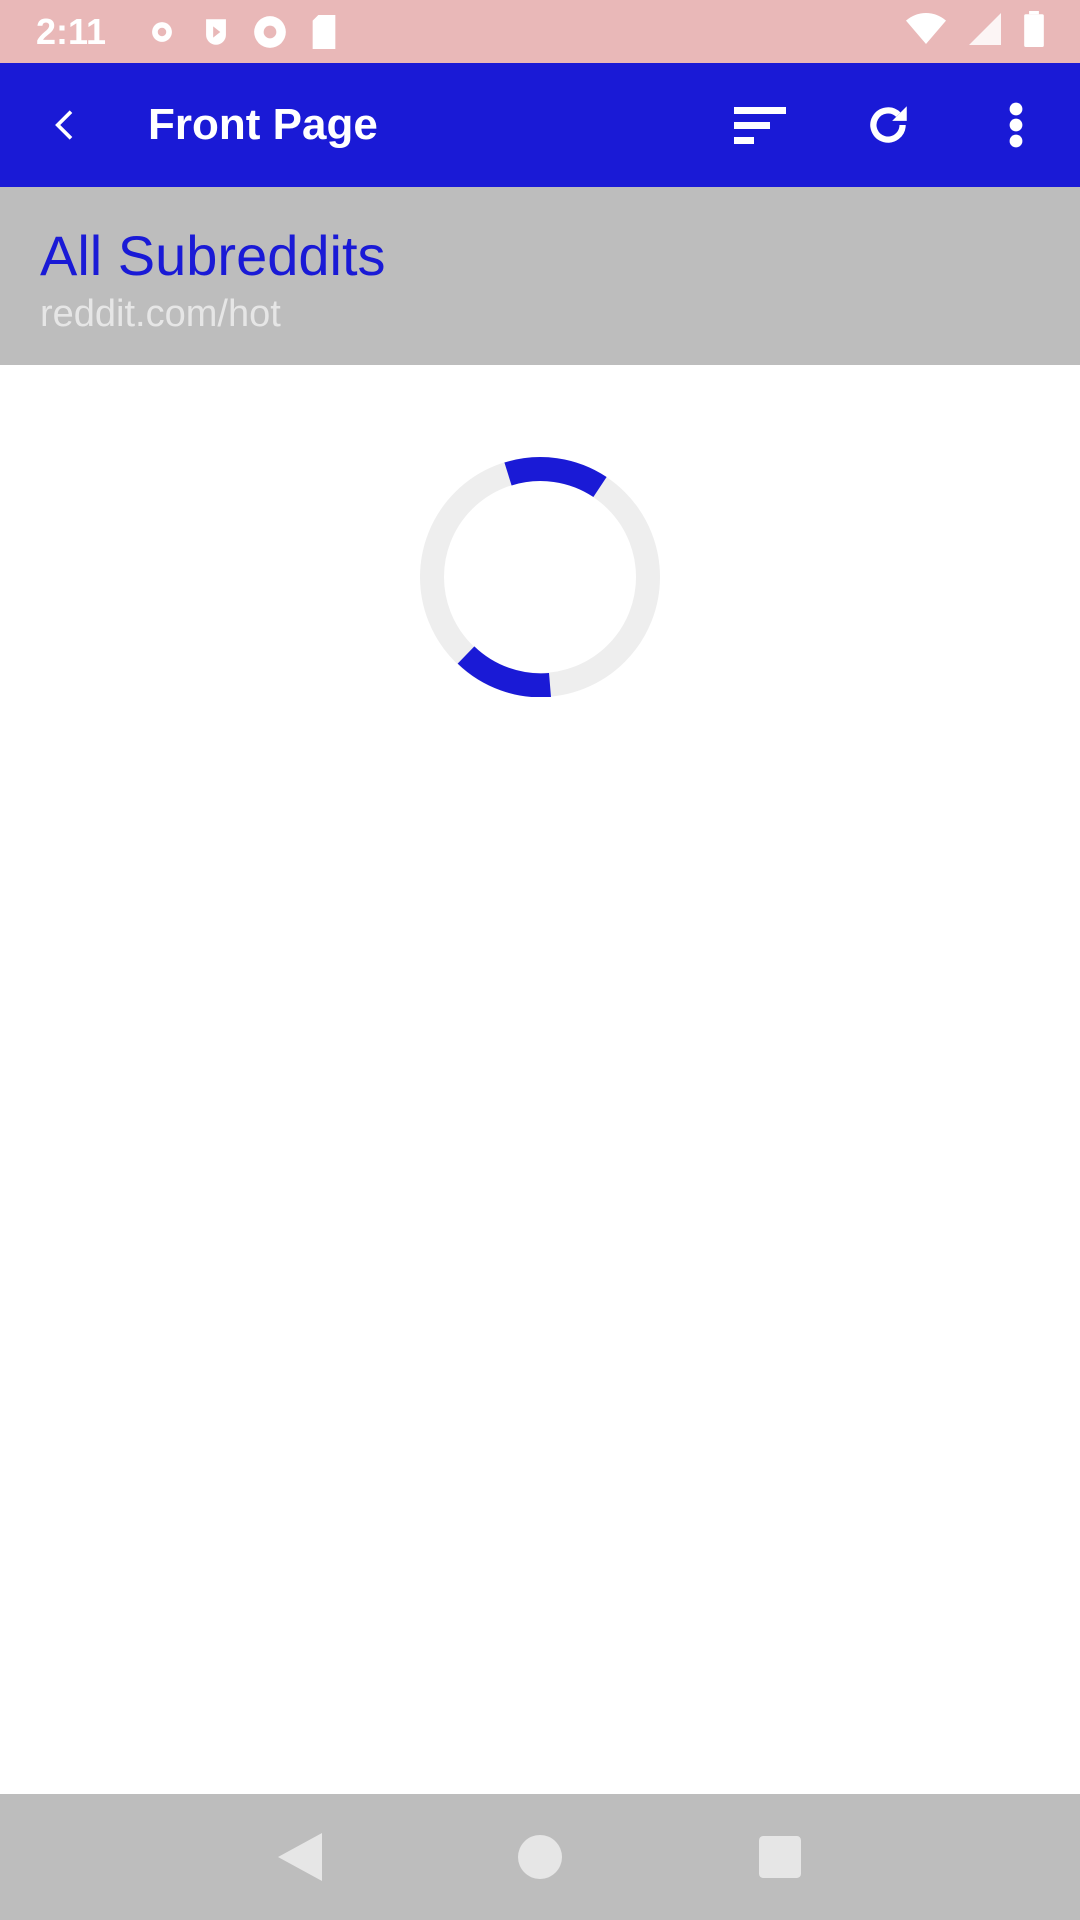 This screenshot has height=1920, width=1080. What do you see at coordinates (216, 32) in the screenshot?
I see `shield-icon` at bounding box center [216, 32].